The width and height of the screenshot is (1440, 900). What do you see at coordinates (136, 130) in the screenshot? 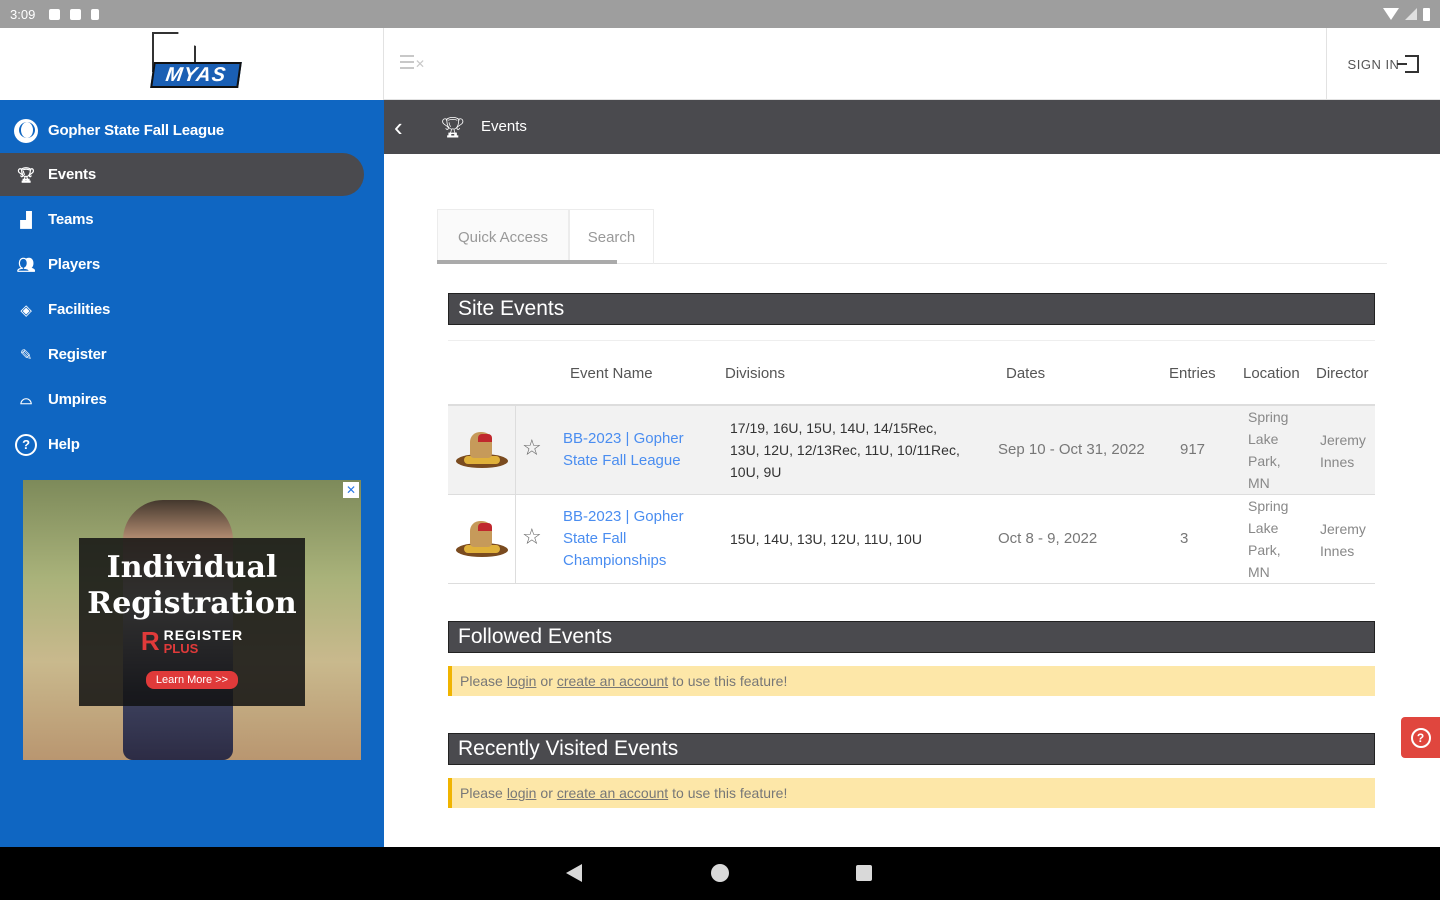
I see `sidebar-item-label: Gopher State Fall League` at bounding box center [136, 130].